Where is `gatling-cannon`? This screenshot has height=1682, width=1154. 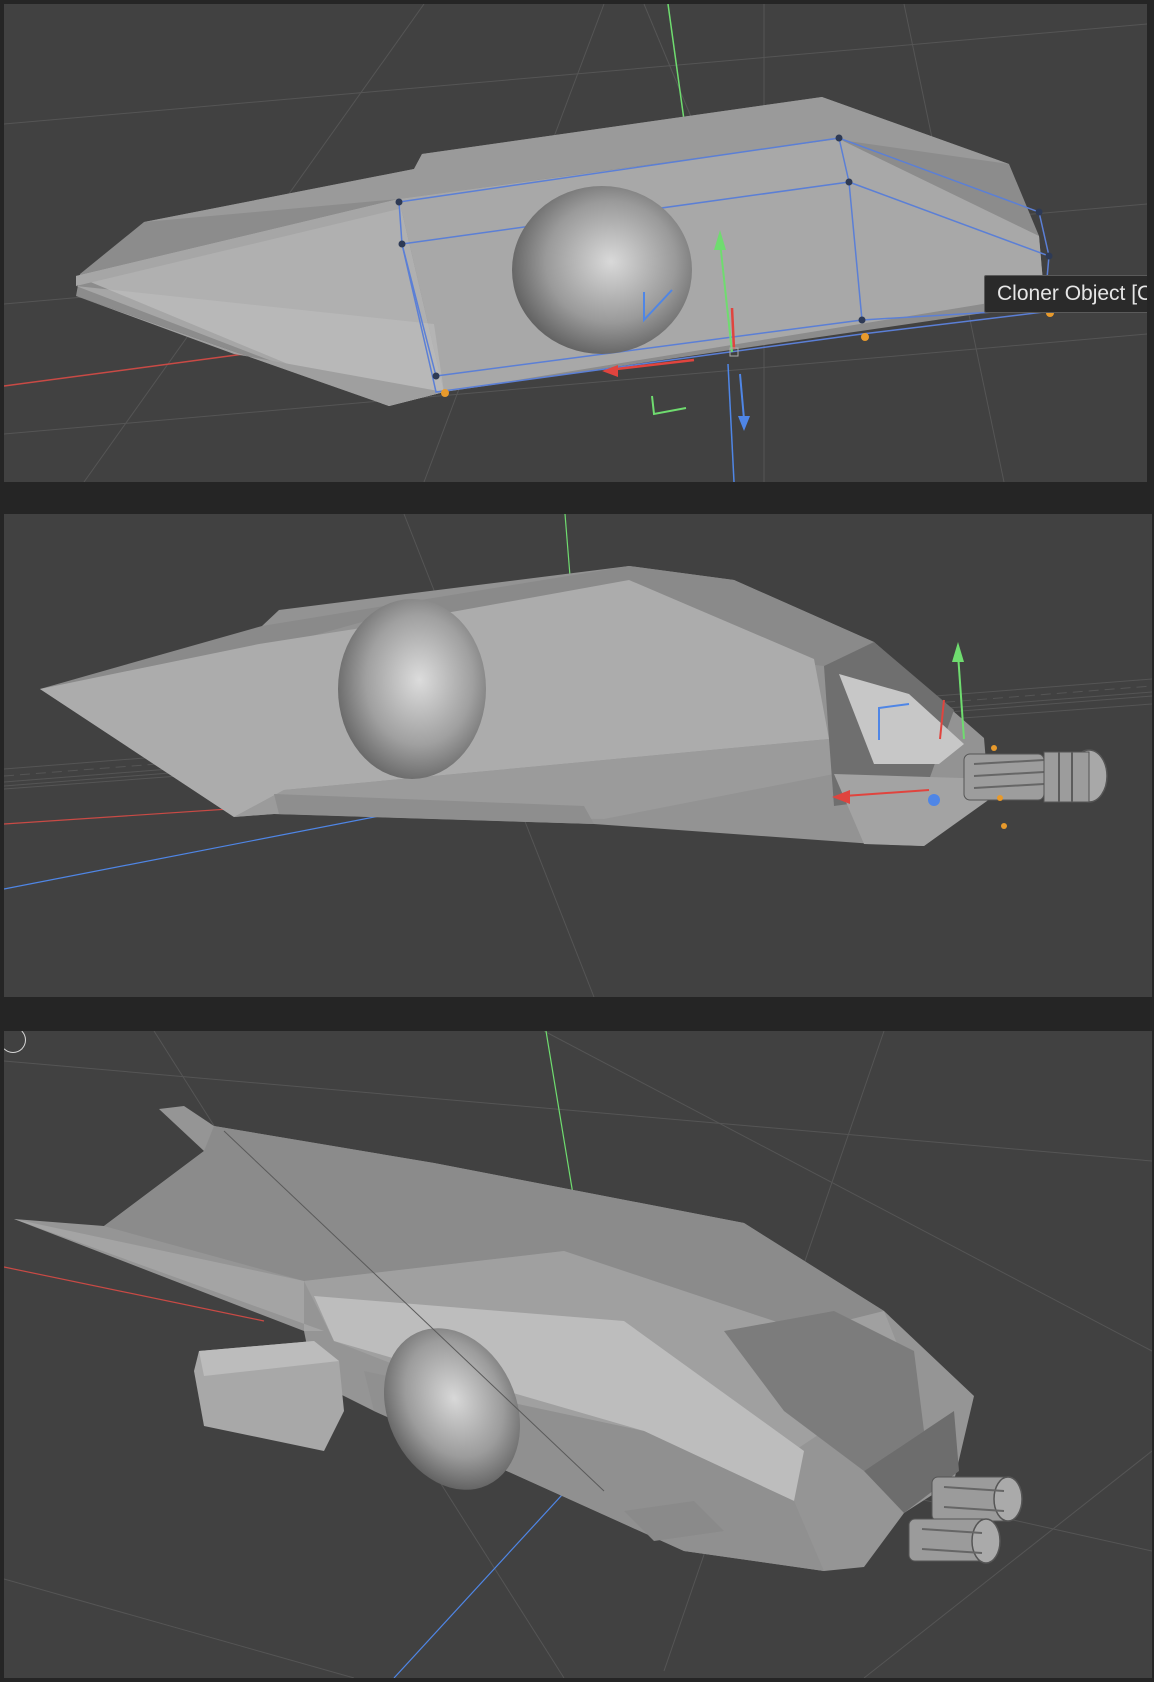
gatling-cannon is located at coordinates (1035, 776).